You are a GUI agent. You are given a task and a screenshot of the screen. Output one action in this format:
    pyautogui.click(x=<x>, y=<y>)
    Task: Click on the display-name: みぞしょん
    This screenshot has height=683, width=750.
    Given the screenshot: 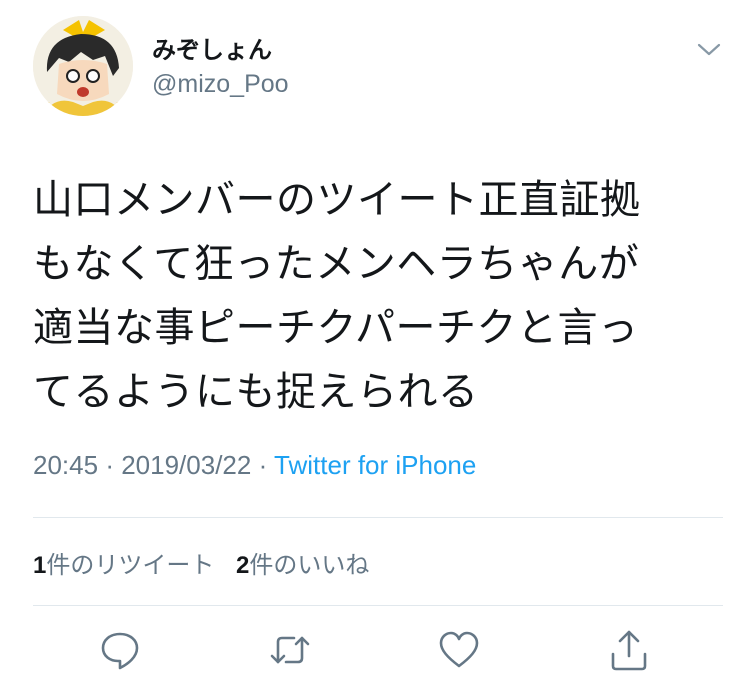 What is the action you would take?
    pyautogui.click(x=212, y=47)
    